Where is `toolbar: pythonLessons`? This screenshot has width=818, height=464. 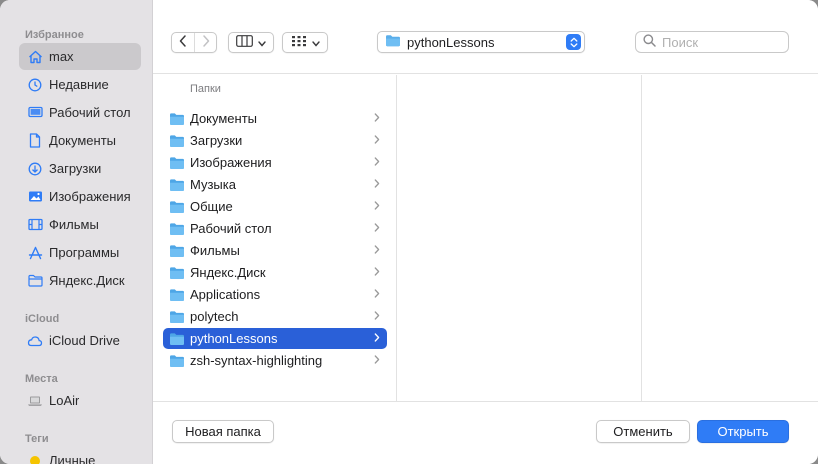
toolbar: pythonLessons is located at coordinates (485, 37).